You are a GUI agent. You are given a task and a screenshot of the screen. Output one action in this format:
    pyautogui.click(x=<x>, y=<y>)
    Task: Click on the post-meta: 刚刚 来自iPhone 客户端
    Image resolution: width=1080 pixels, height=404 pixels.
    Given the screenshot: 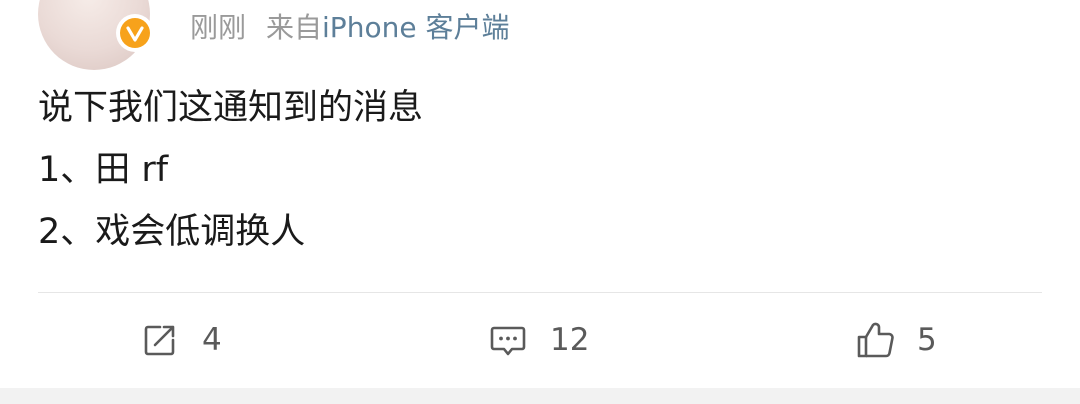 What is the action you would take?
    pyautogui.click(x=349, y=28)
    